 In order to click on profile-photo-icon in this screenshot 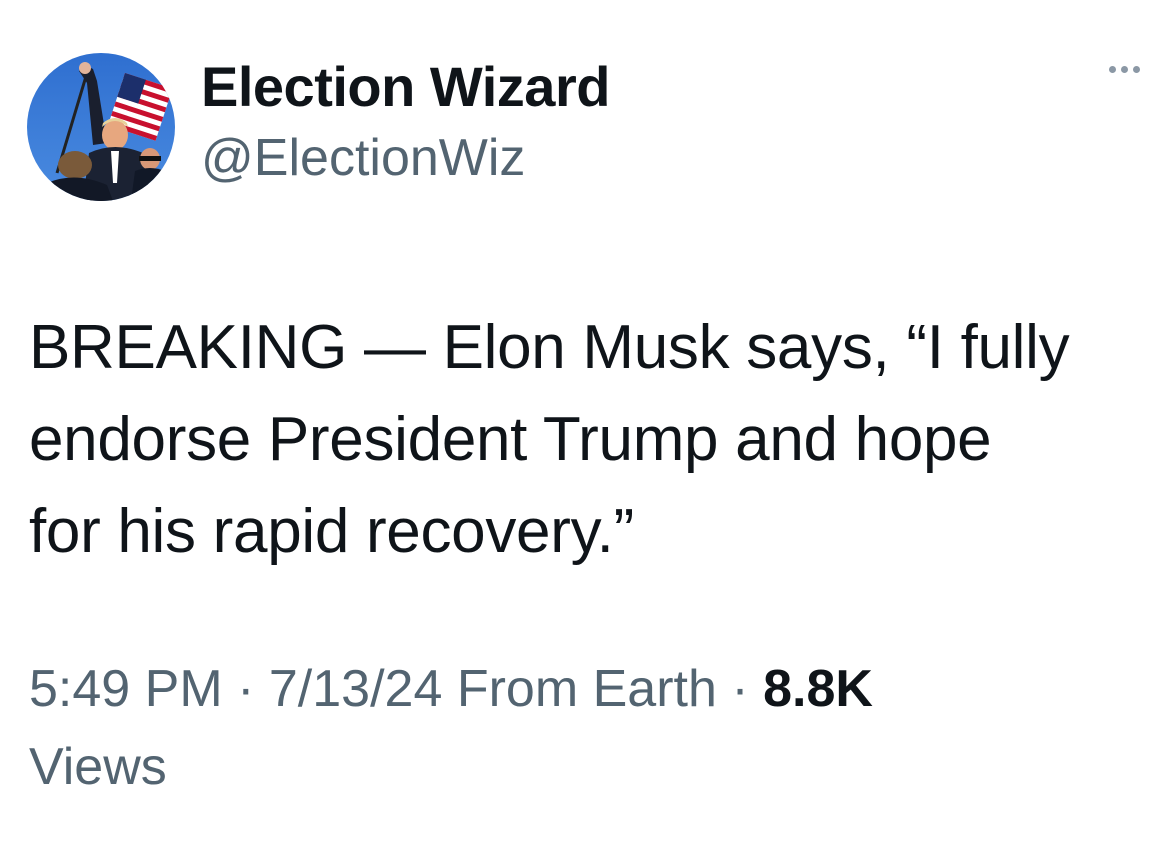, I will do `click(101, 127)`.